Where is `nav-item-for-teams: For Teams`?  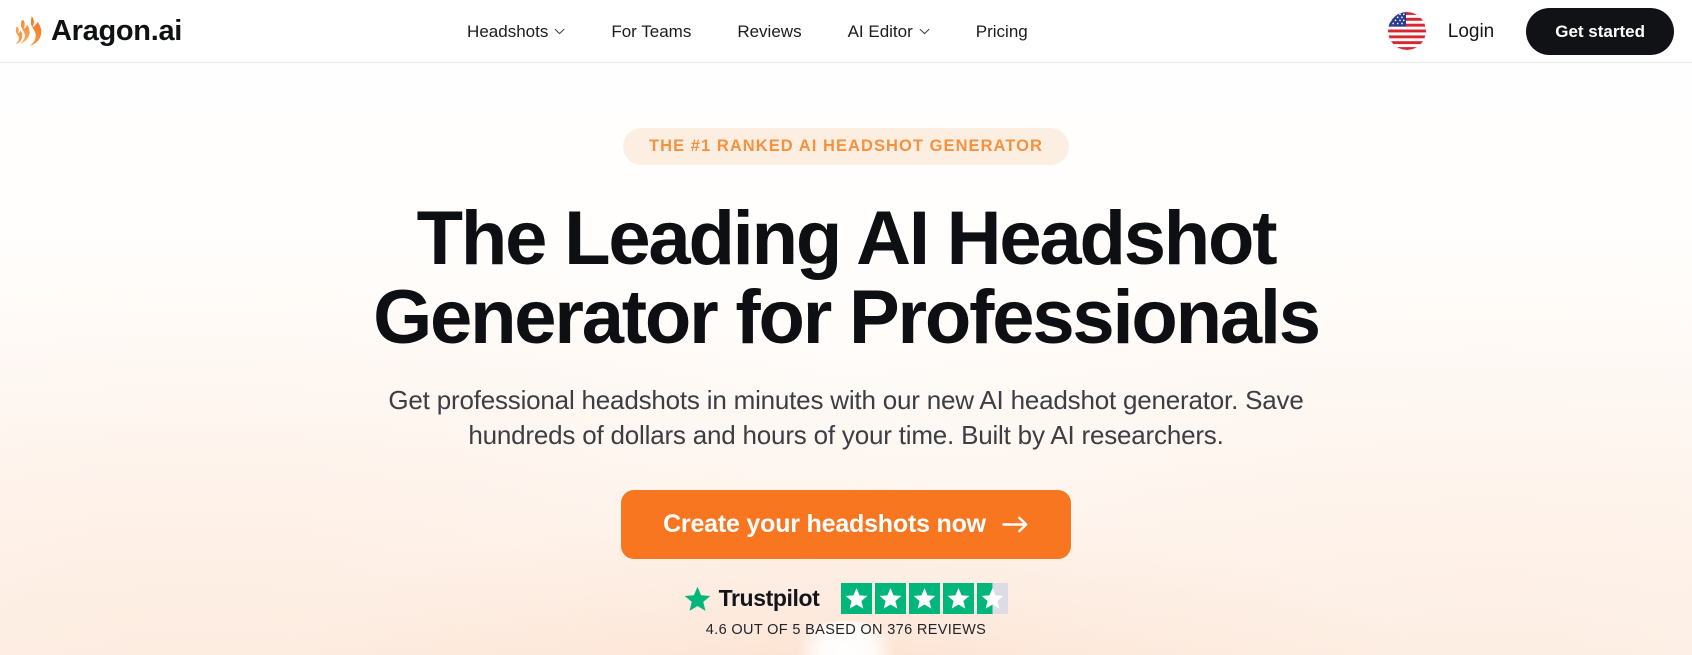
nav-item-for-teams: For Teams is located at coordinates (651, 31).